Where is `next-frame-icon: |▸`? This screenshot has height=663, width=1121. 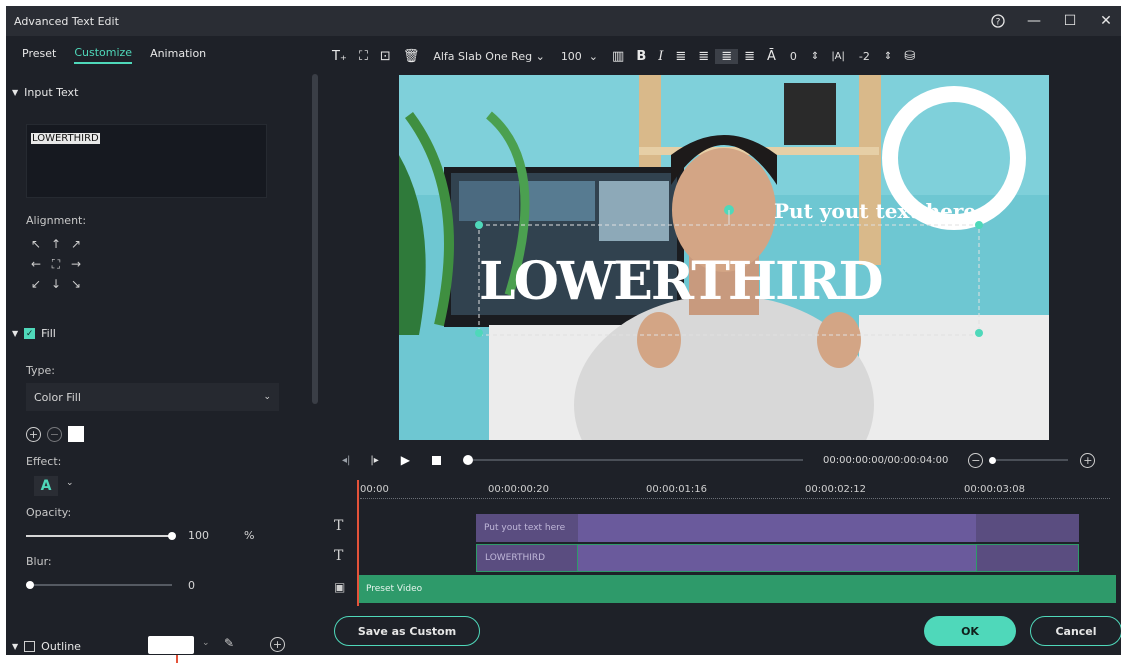 next-frame-icon: |▸ is located at coordinates (374, 460).